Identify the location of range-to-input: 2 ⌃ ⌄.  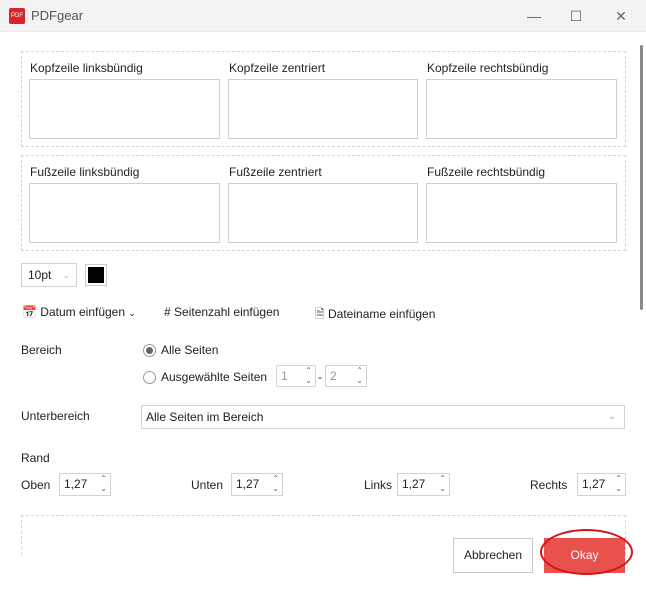
(346, 376).